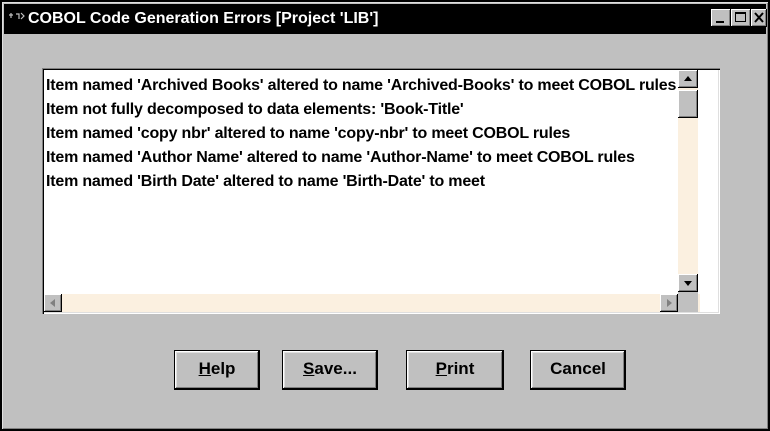  I want to click on print-mnemonic: P, so click(441, 368).